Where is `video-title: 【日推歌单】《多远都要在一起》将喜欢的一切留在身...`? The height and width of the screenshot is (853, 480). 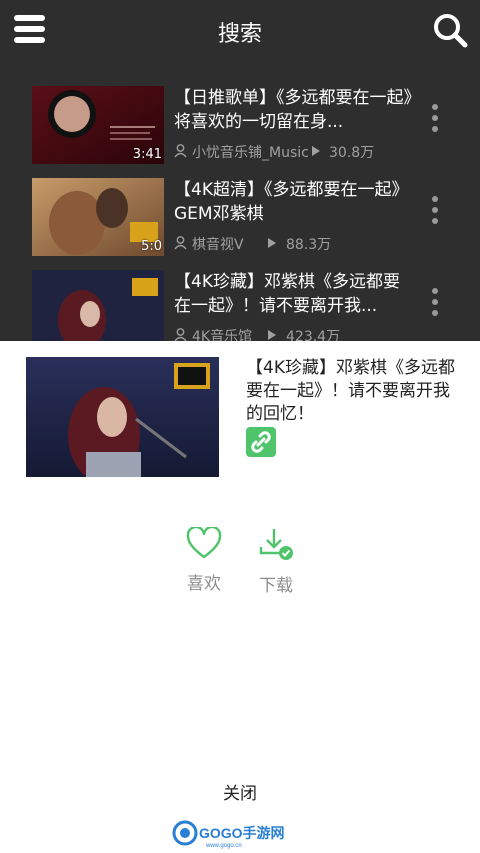 video-title: 【日推歌单】《多远都要在一起》将喜欢的一切留在身... is located at coordinates (294, 110).